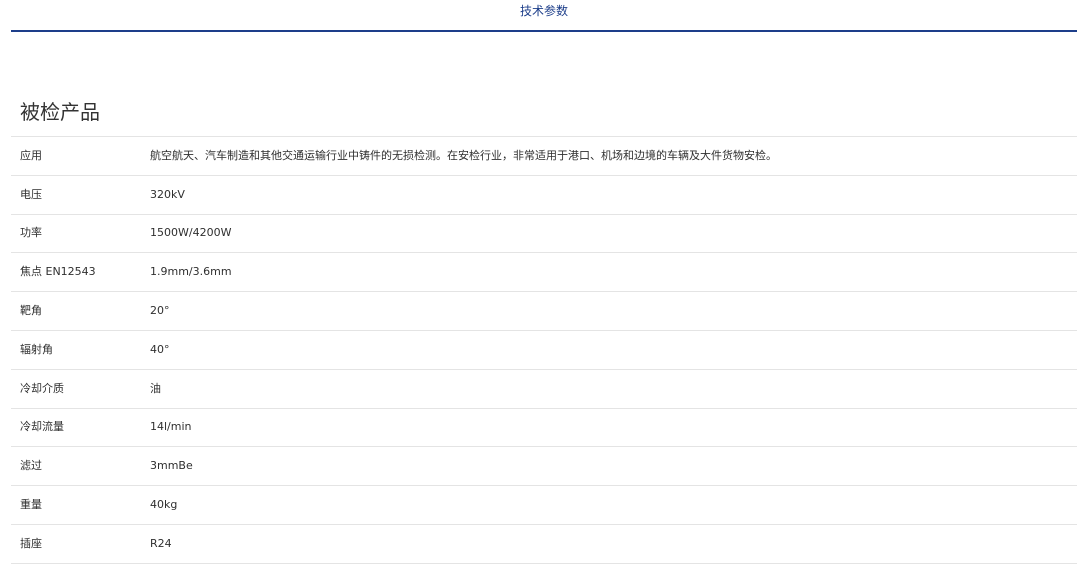  What do you see at coordinates (544, 233) in the screenshot?
I see `table-row: 功率 1500W/4200W` at bounding box center [544, 233].